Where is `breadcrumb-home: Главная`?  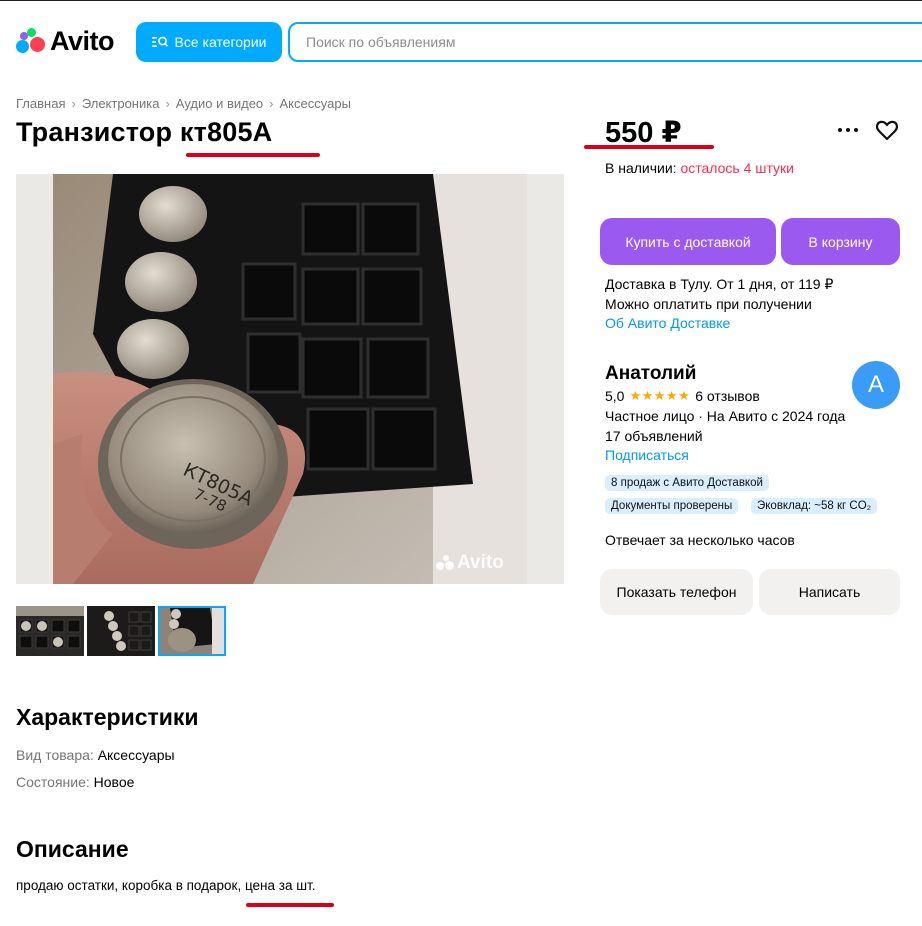
breadcrumb-home: Главная is located at coordinates (40, 103).